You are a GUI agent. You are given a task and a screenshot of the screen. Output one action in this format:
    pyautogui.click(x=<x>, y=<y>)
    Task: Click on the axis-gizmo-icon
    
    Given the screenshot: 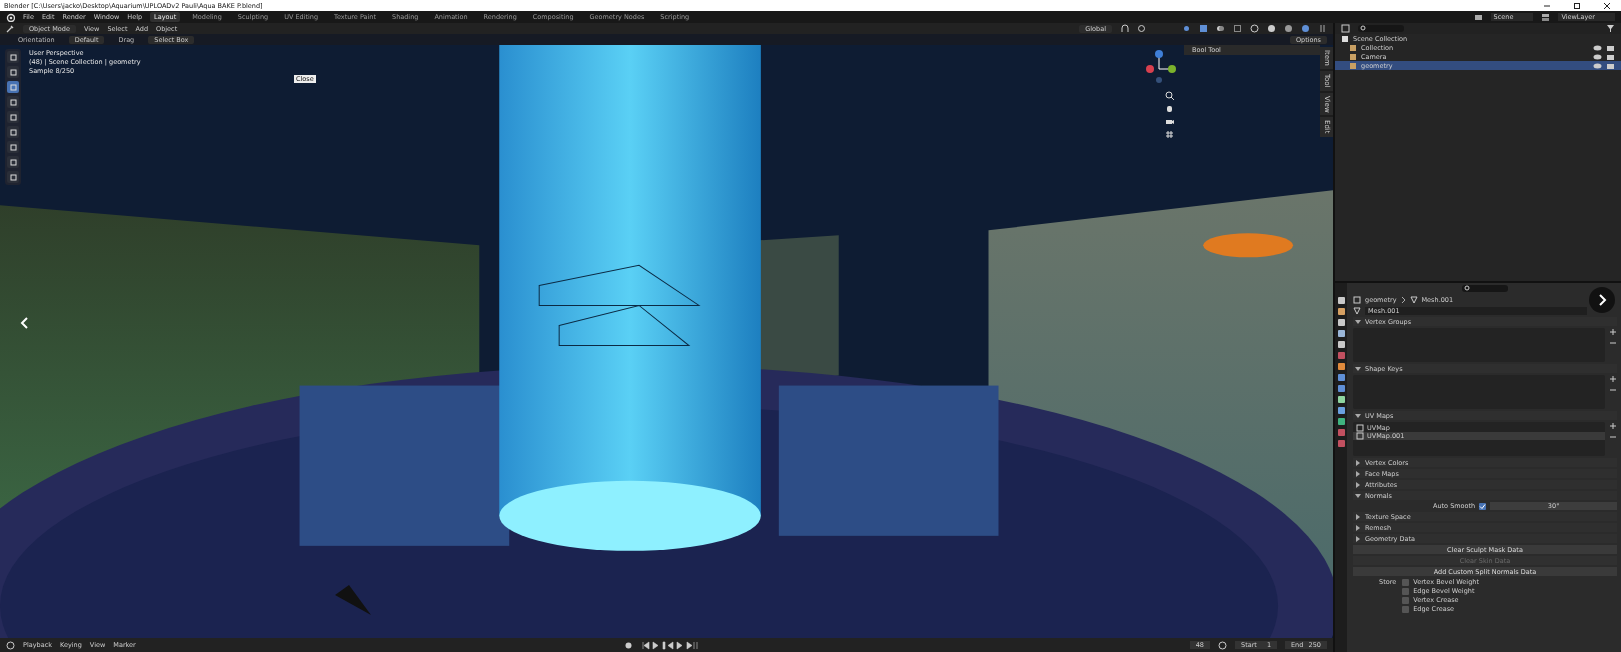 What is the action you would take?
    pyautogui.click(x=1161, y=67)
    